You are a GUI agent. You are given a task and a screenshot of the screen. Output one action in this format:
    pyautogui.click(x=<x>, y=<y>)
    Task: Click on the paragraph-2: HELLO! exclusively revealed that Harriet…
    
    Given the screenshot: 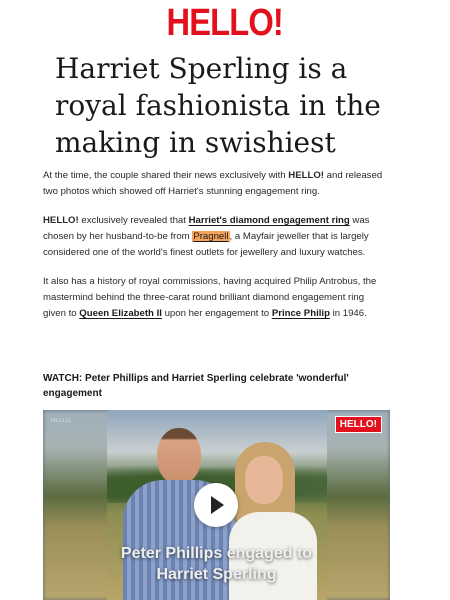 What is the action you would take?
    pyautogui.click(x=206, y=236)
    